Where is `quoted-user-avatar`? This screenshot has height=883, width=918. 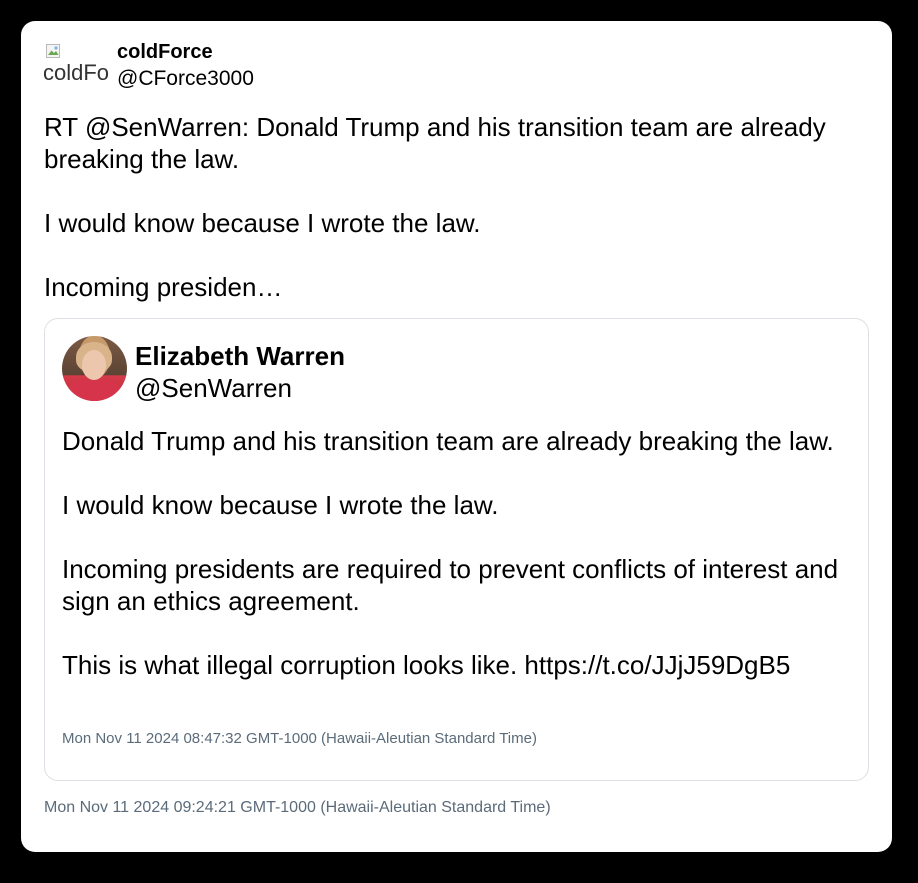
quoted-user-avatar is located at coordinates (94, 368).